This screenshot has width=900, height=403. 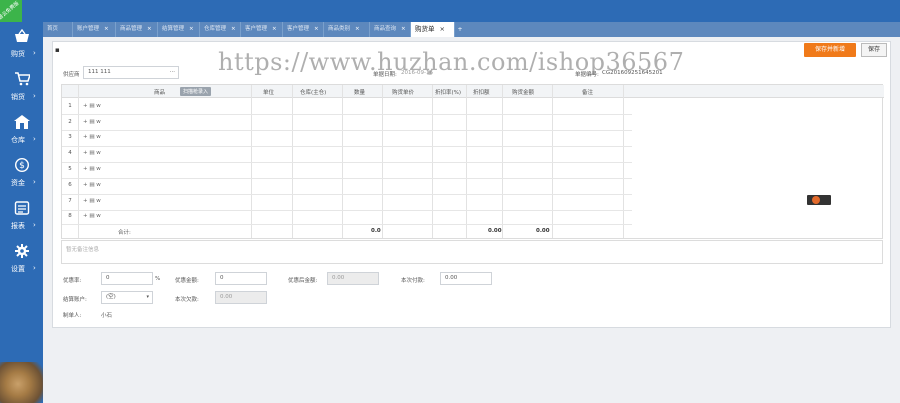 What do you see at coordinates (21, 133) in the screenshot?
I see `sidebar-item-warehouse: 仓库 ›` at bounding box center [21, 133].